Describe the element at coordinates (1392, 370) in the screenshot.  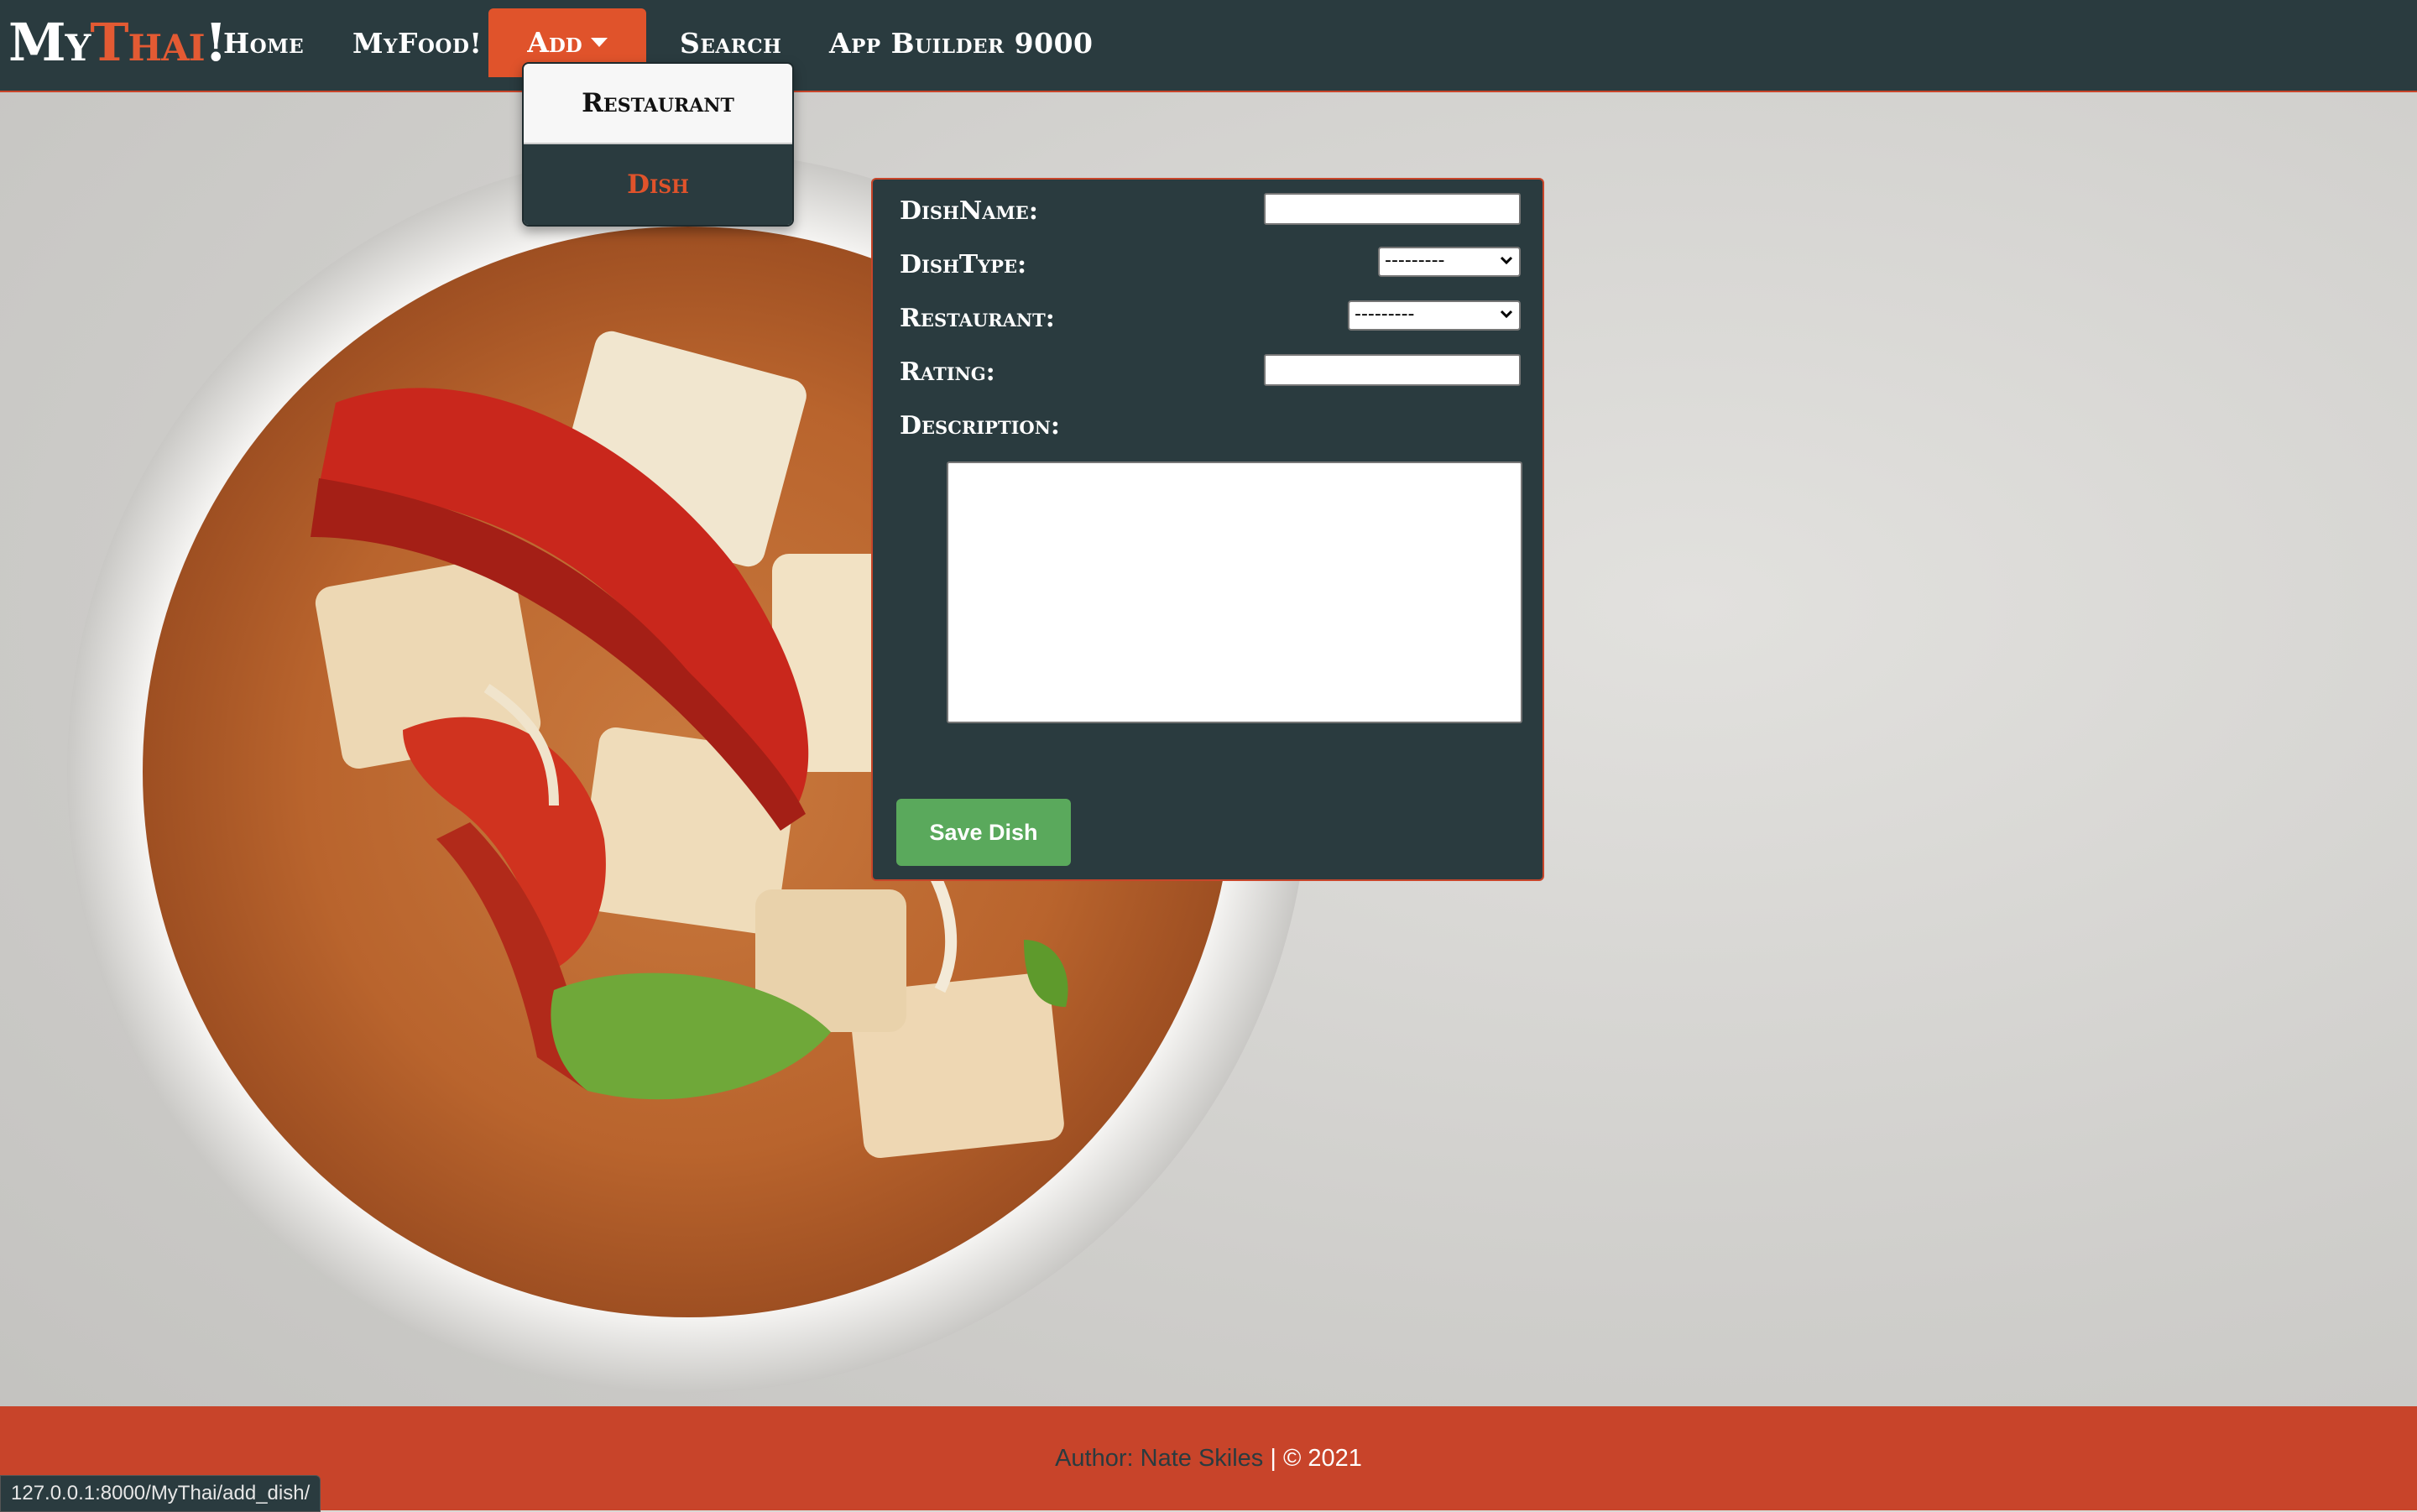
I see `rating-input` at that location.